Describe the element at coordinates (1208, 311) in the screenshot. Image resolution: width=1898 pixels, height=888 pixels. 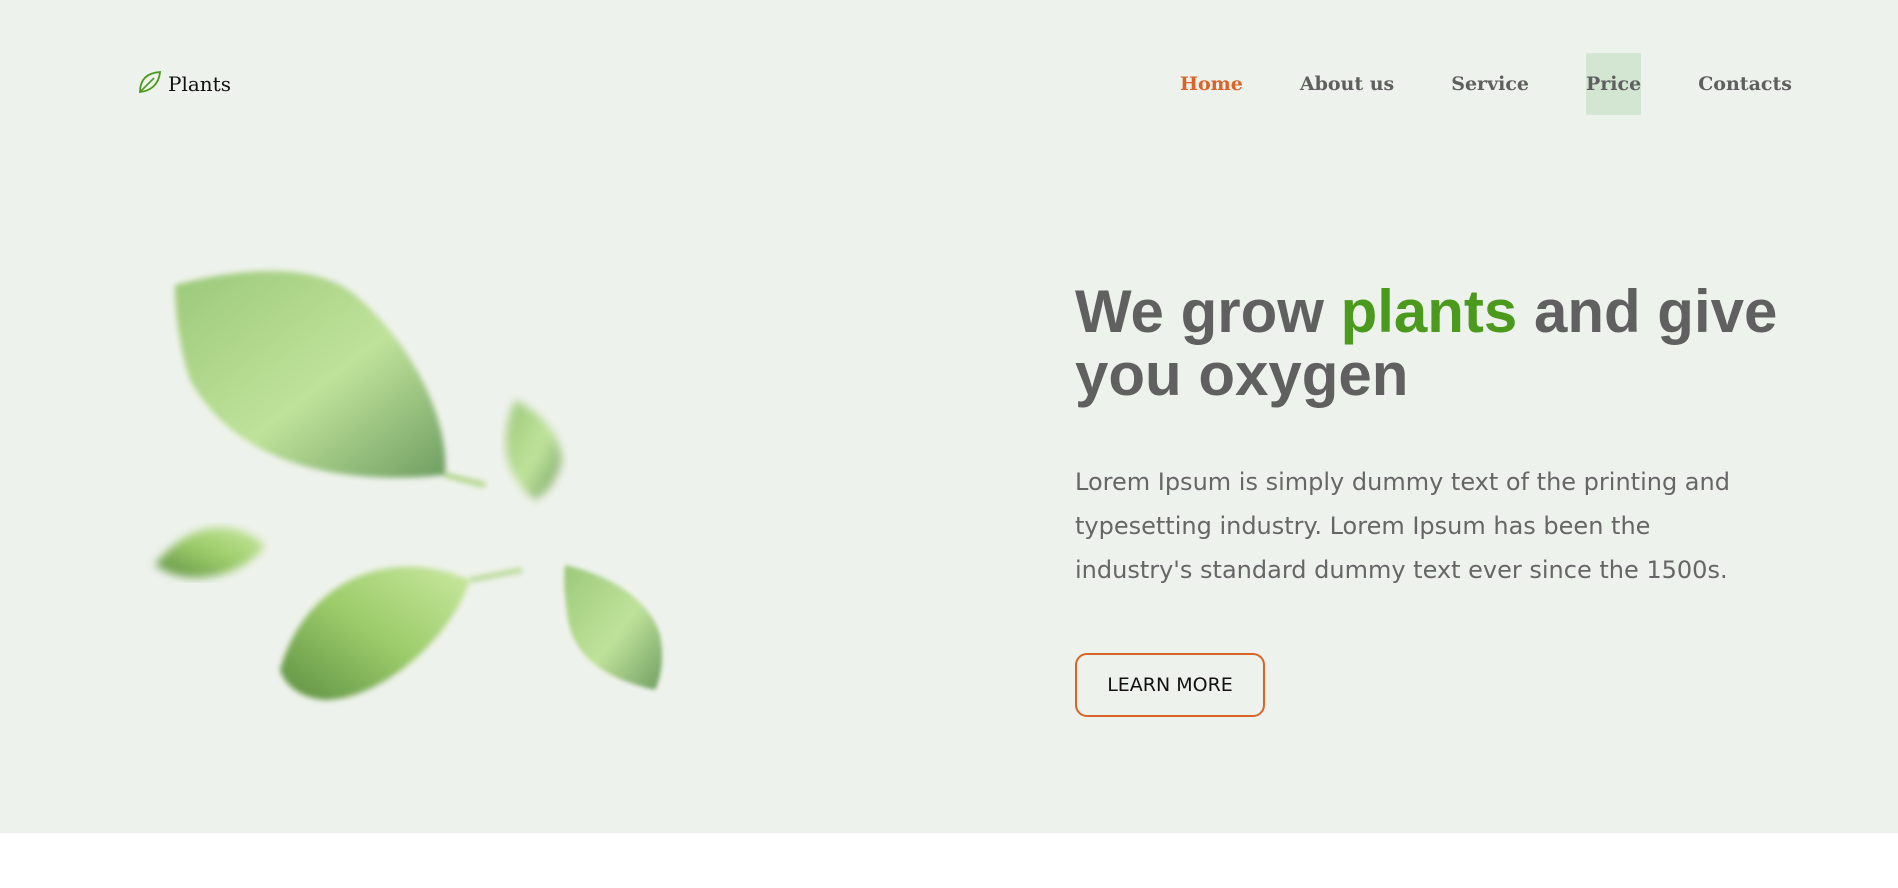
I see `headline-lead: We grow` at that location.